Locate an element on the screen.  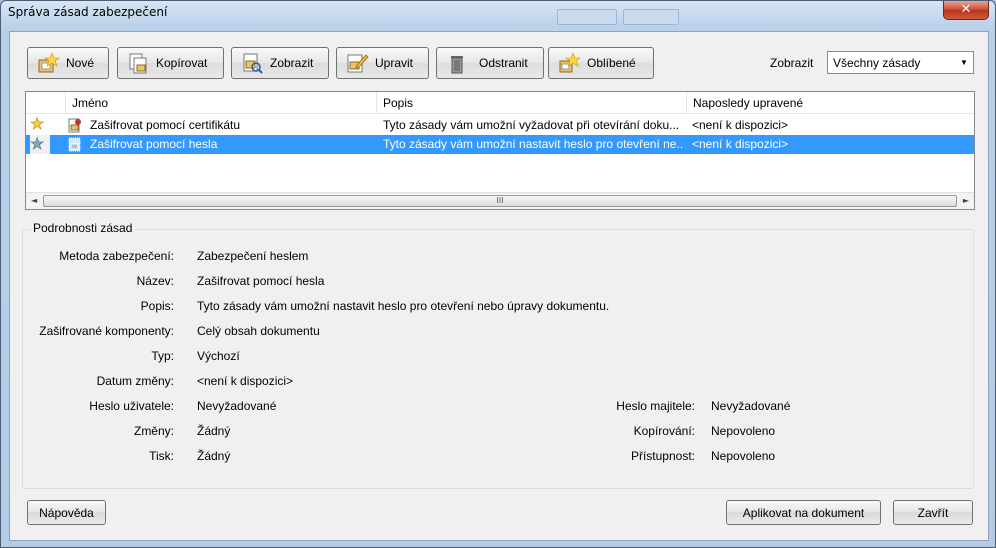
show-filter-value: Všechny zásady is located at coordinates (877, 63).